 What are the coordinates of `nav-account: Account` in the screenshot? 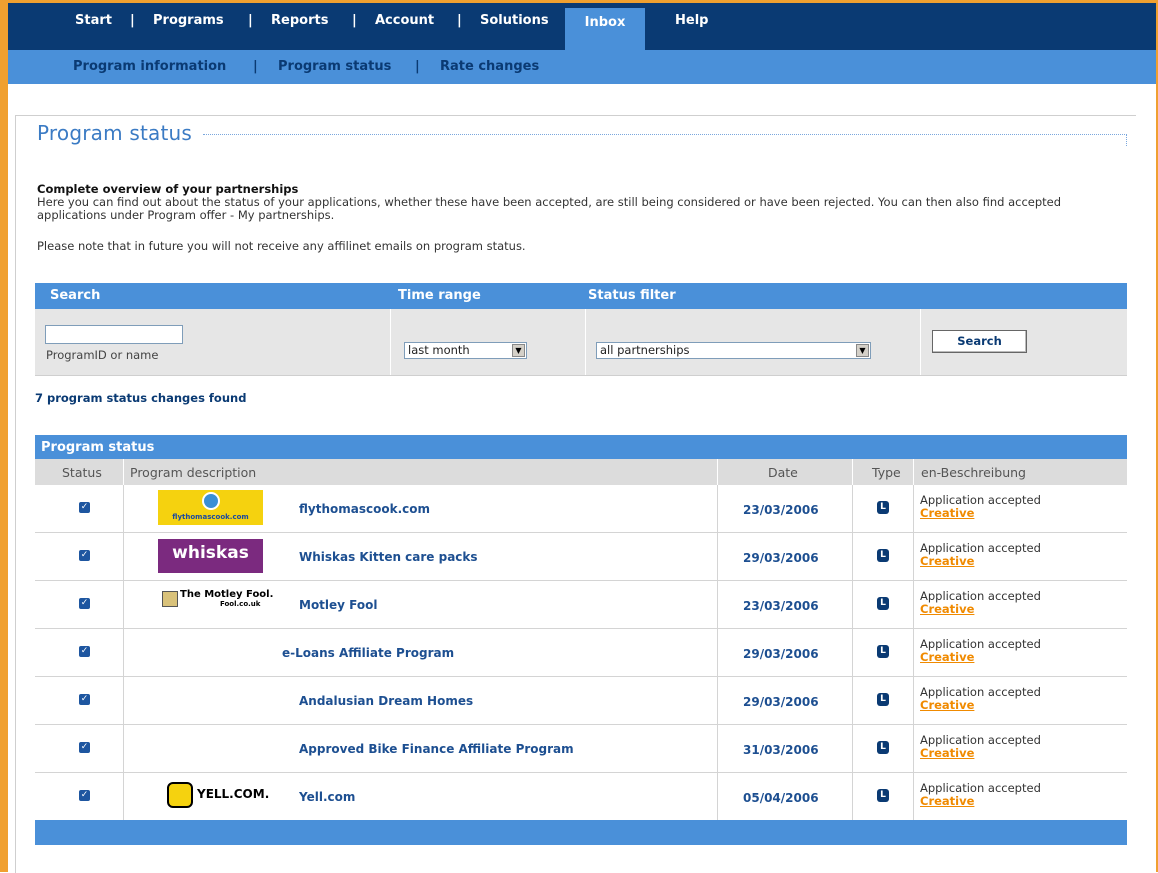 It's located at (404, 20).